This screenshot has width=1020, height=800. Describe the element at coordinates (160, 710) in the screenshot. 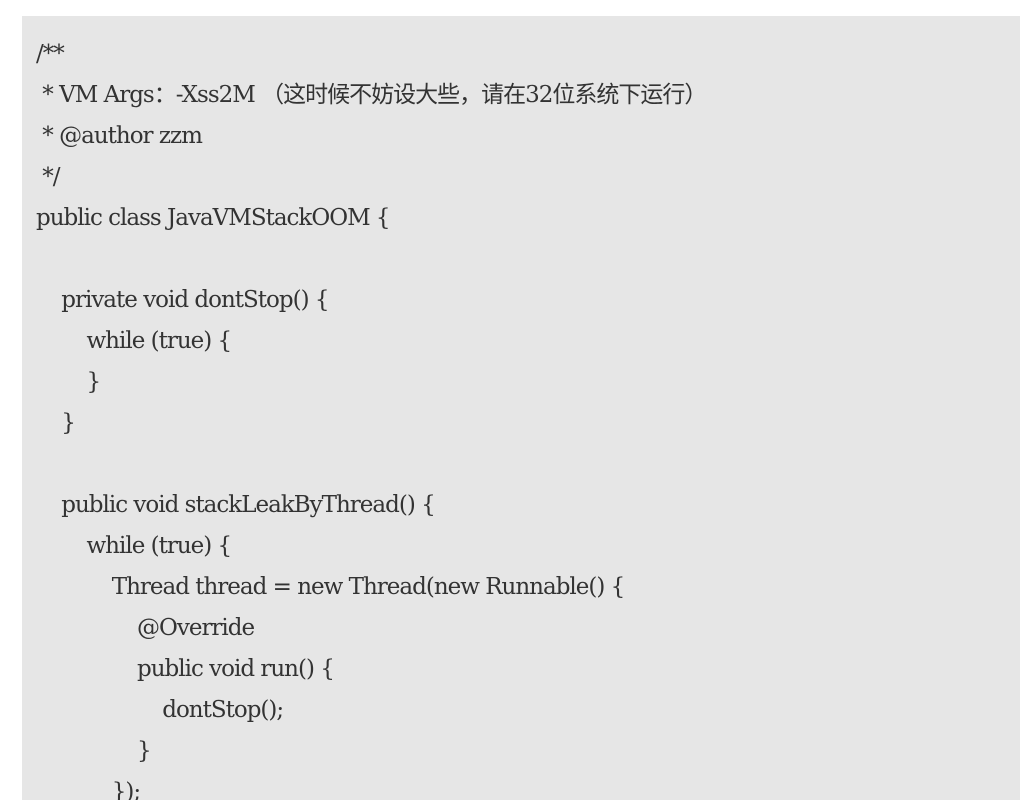

I see `code-line: dontStop();` at that location.